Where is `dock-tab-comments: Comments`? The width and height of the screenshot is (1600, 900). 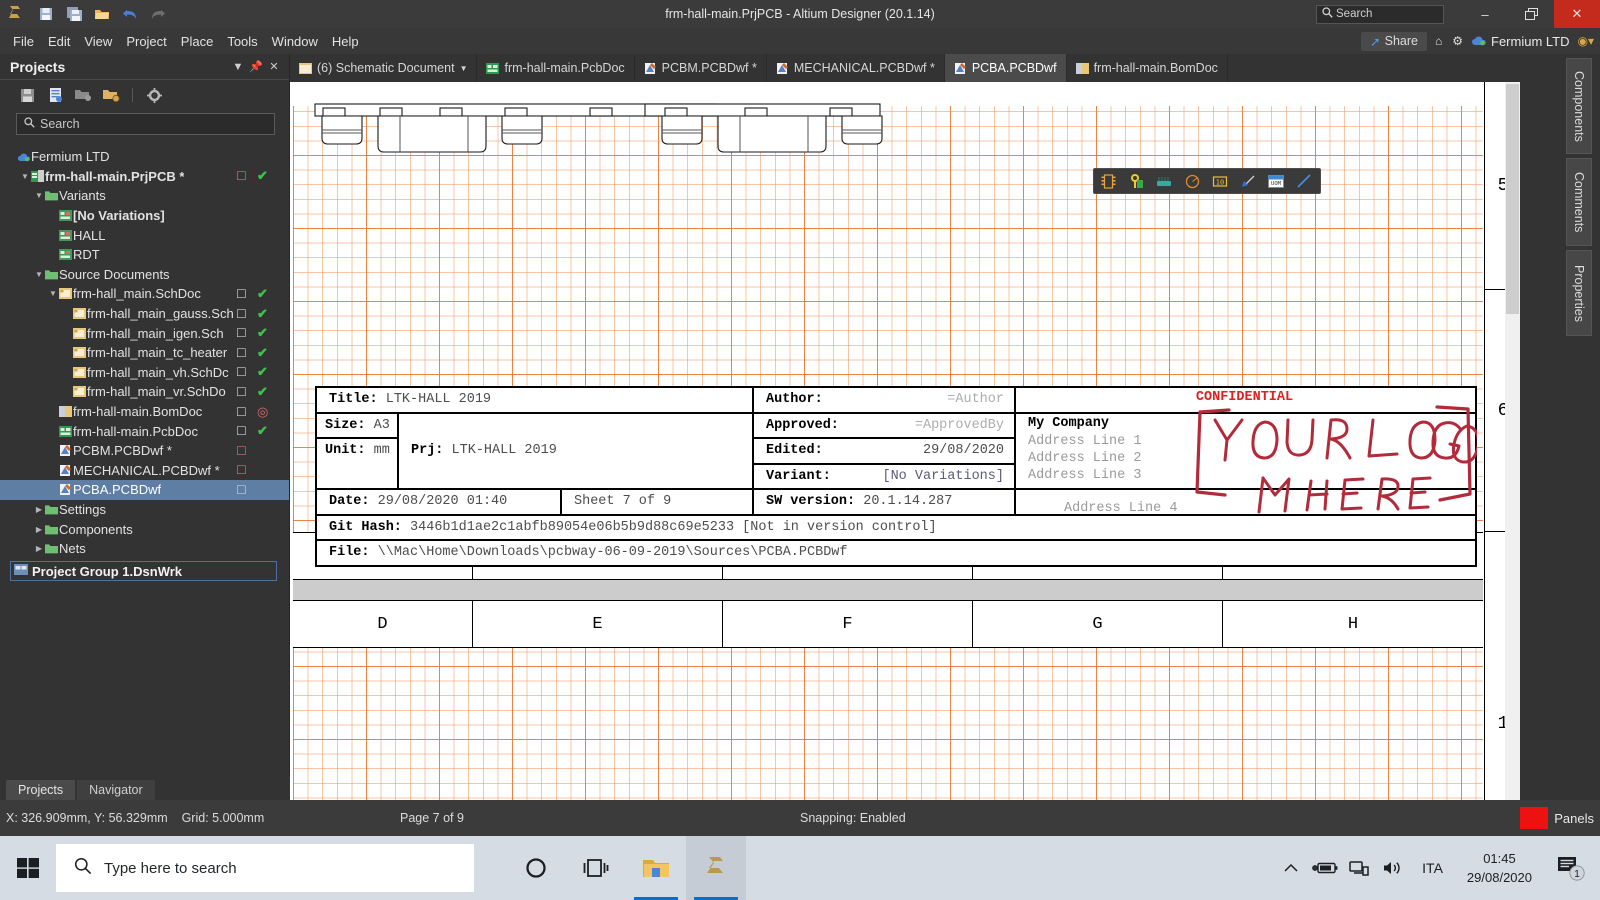
dock-tab-comments: Comments is located at coordinates (1579, 202).